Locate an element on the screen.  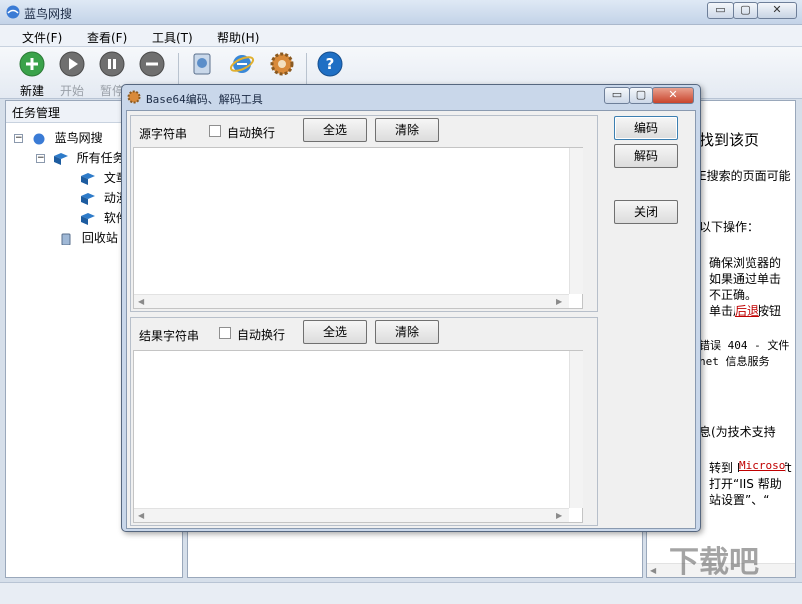
plus-icon is located at coordinates (32, 64).